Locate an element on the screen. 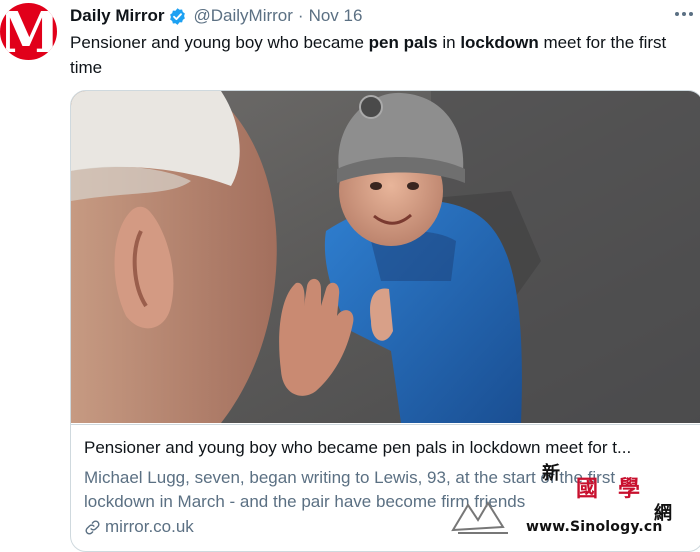  tweet-text-part: Pensioner and young boy who became is located at coordinates (219, 42).